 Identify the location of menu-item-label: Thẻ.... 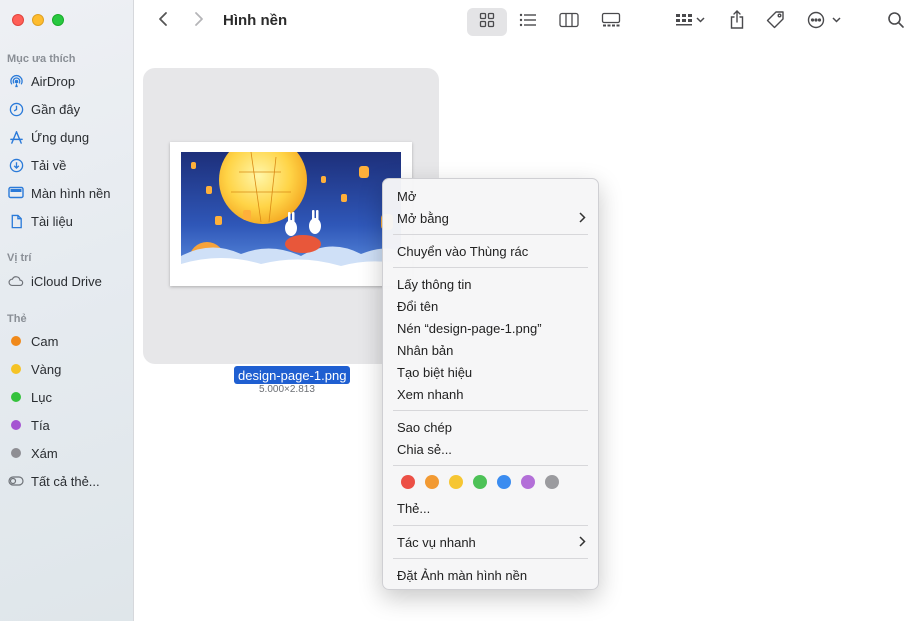
(414, 508).